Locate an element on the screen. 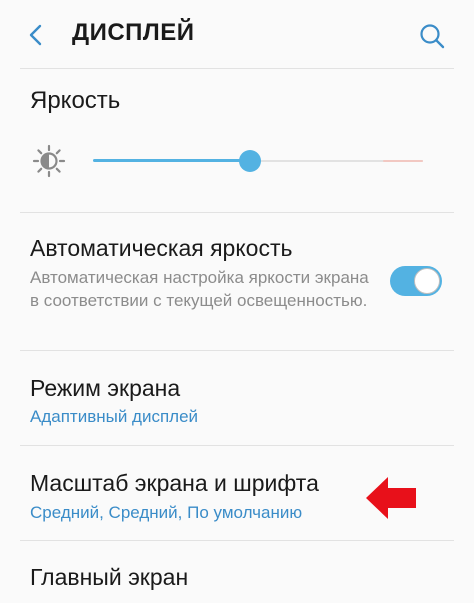  chevron-left-icon is located at coordinates (35, 35).